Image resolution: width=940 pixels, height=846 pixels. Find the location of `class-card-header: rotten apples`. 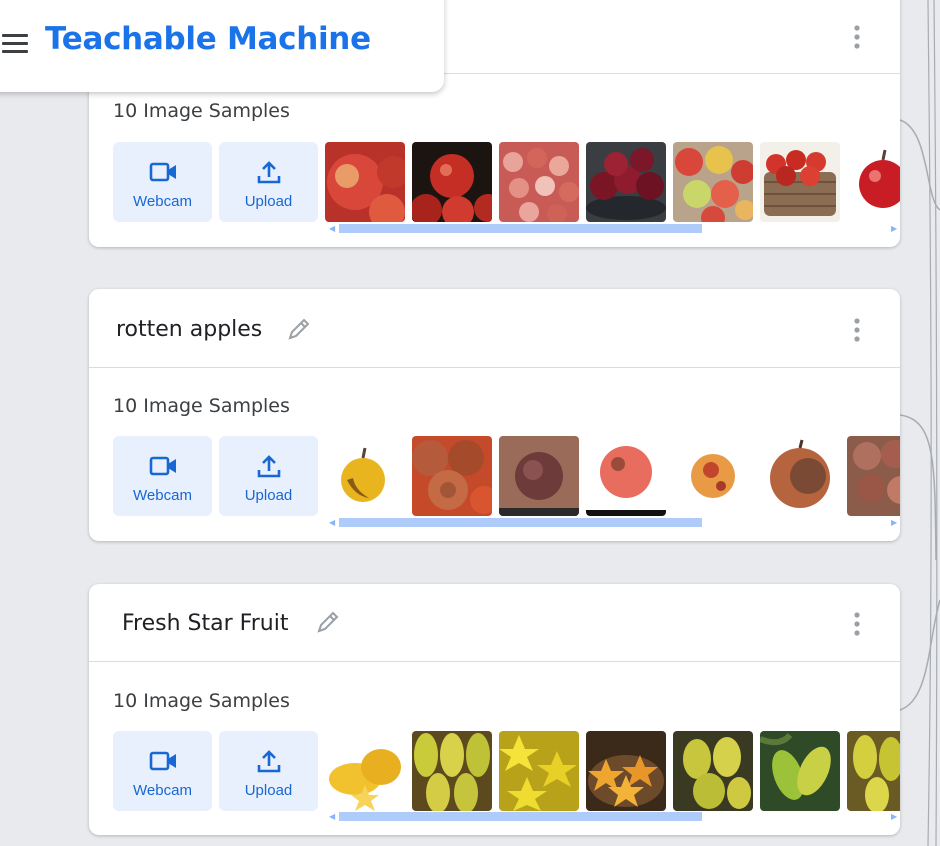

class-card-header: rotten apples is located at coordinates (494, 328).